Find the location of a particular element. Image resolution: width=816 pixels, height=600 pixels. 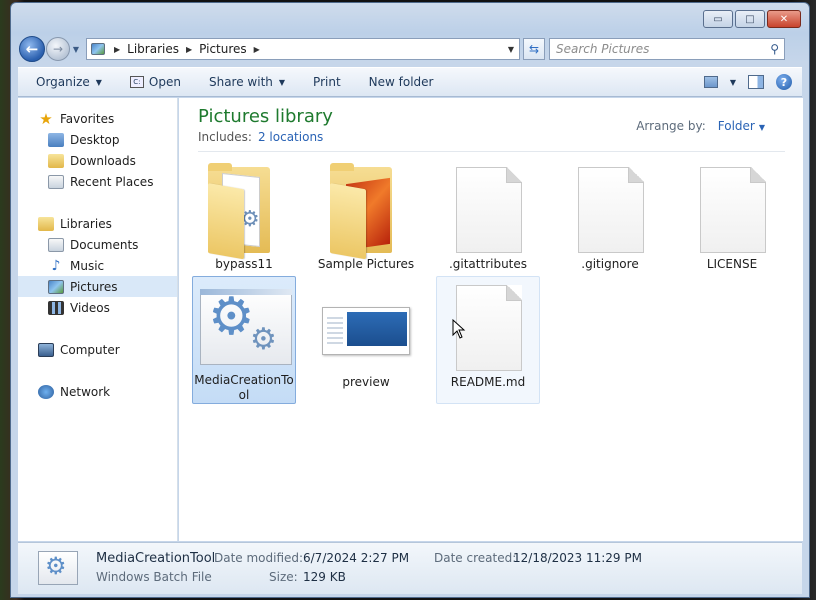

date-created-value: 12/18/2023 11:29 PM is located at coordinates (577, 558).